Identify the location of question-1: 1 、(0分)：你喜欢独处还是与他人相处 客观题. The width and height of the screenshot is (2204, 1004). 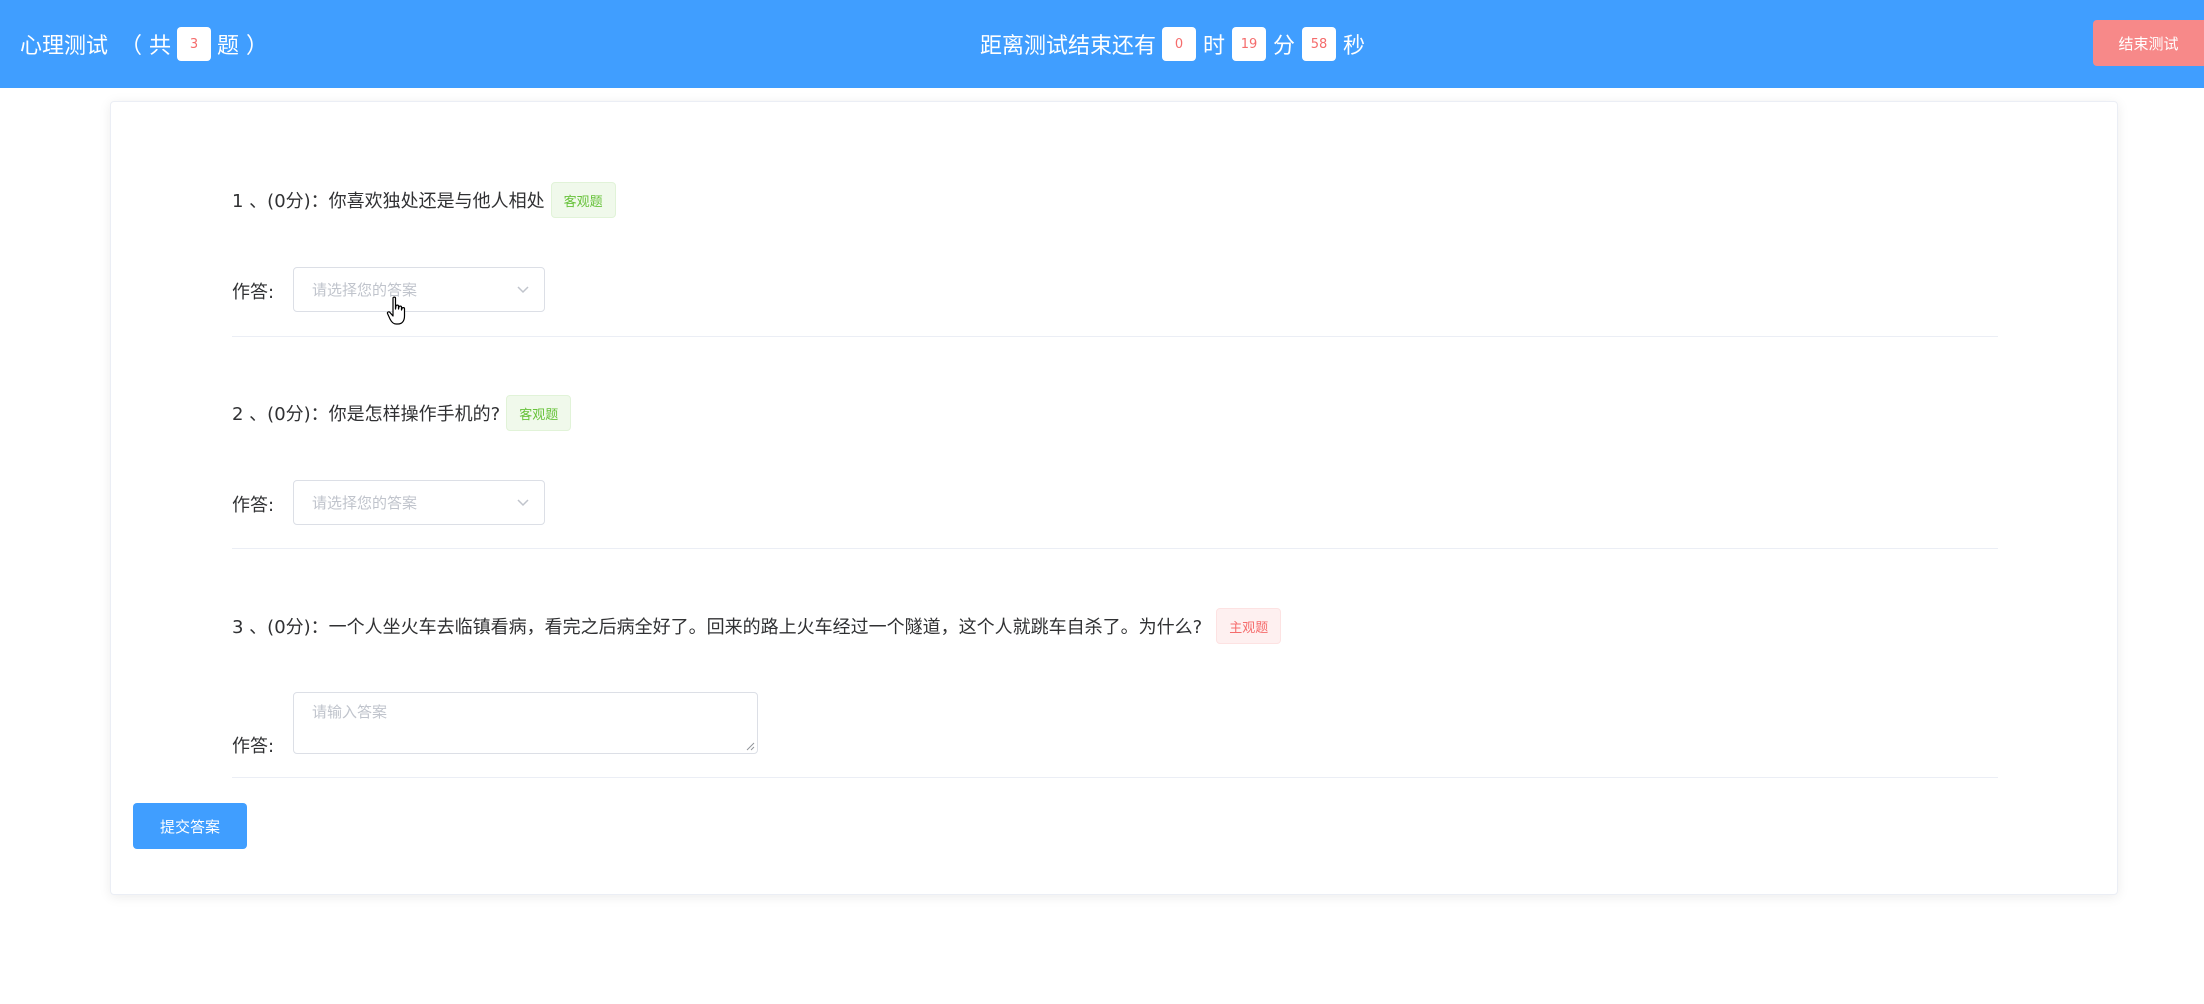
(424, 200).